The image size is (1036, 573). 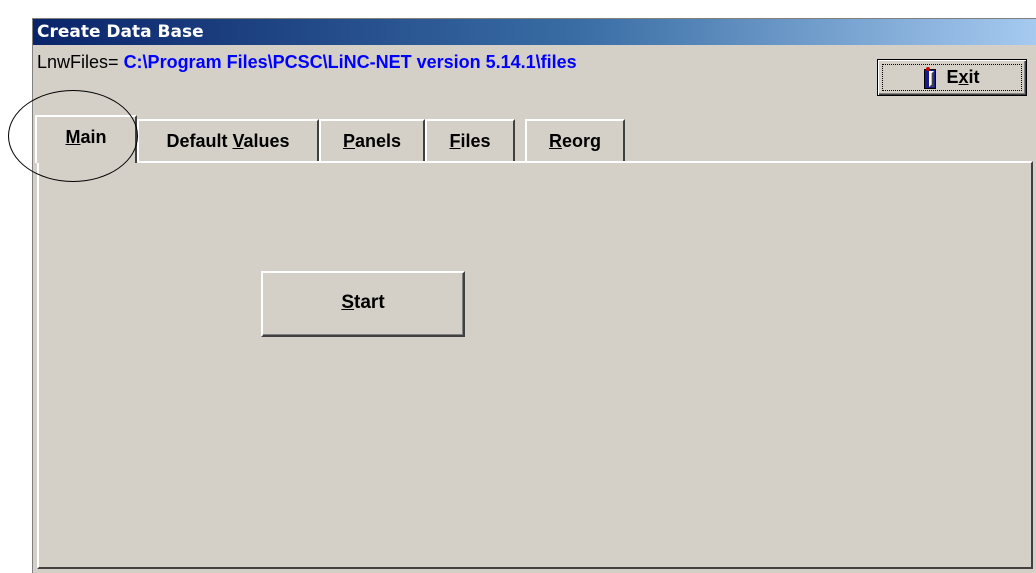 What do you see at coordinates (470, 140) in the screenshot?
I see `tab-files: Files` at bounding box center [470, 140].